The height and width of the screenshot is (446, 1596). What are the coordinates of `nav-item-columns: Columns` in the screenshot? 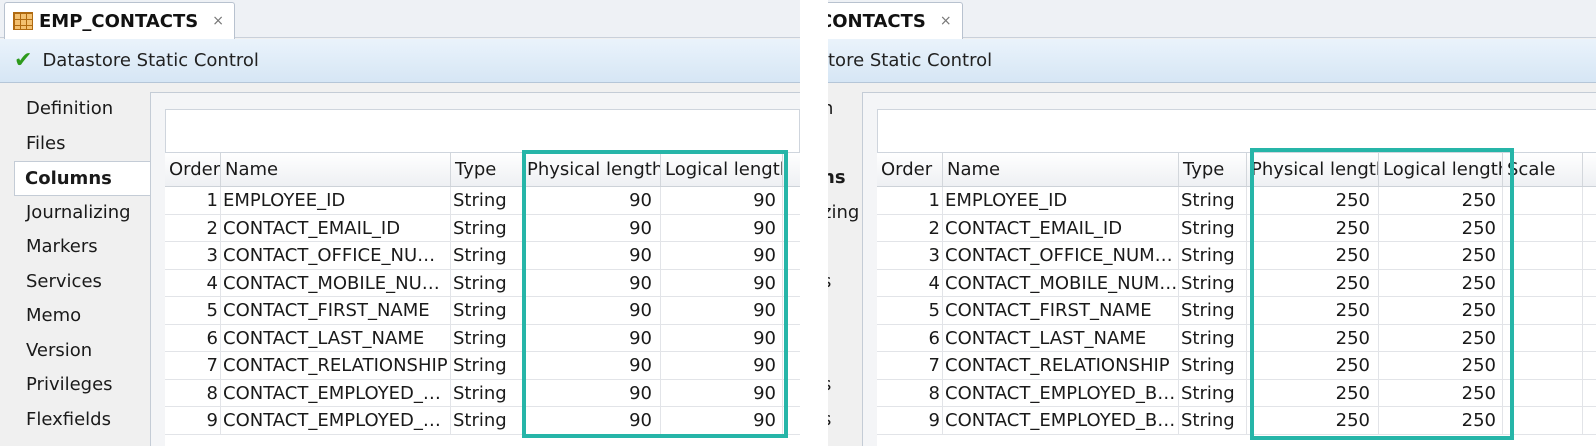 It's located at (83, 178).